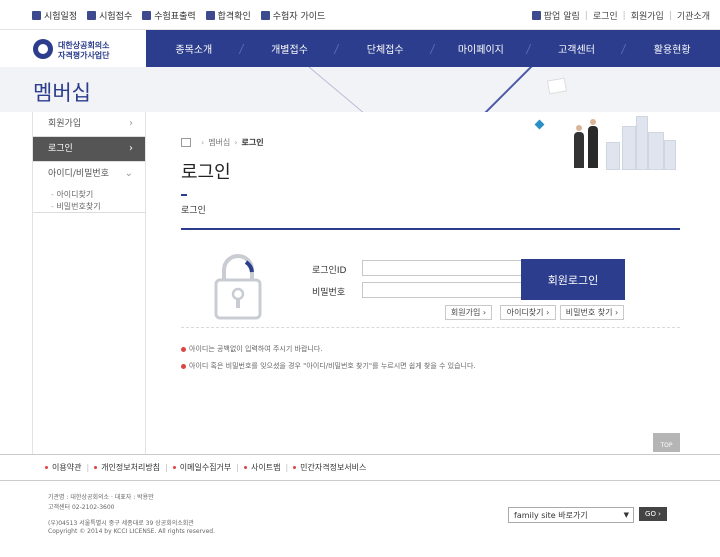  I want to click on join-button: 회원가입 ›, so click(468, 312).